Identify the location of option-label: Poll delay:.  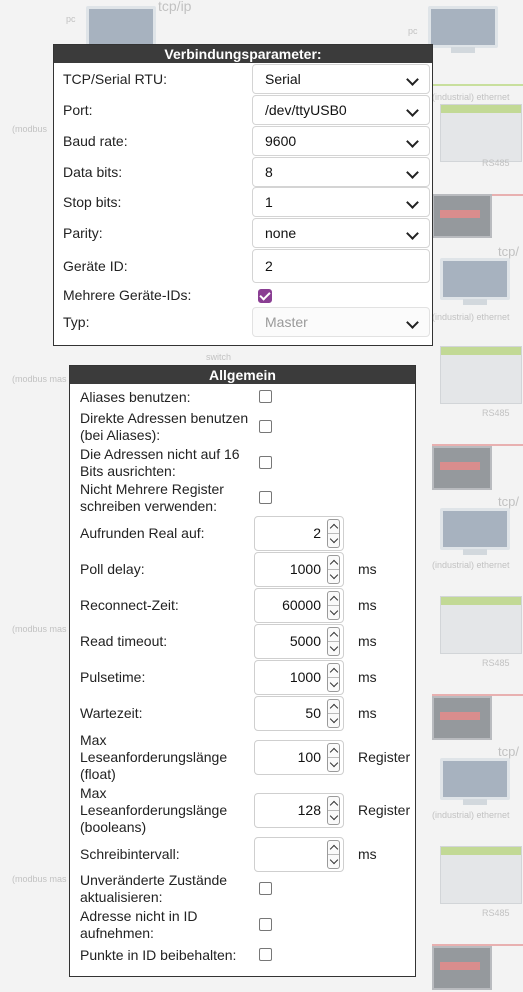
(112, 569).